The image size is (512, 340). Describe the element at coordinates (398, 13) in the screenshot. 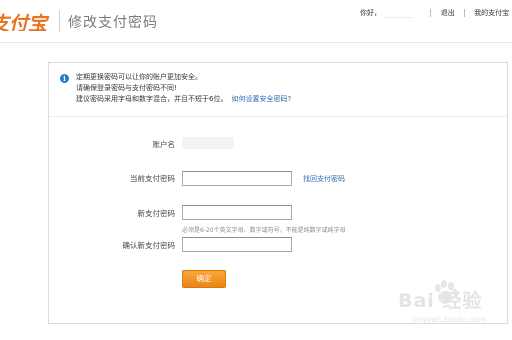

I see `nav-username` at that location.